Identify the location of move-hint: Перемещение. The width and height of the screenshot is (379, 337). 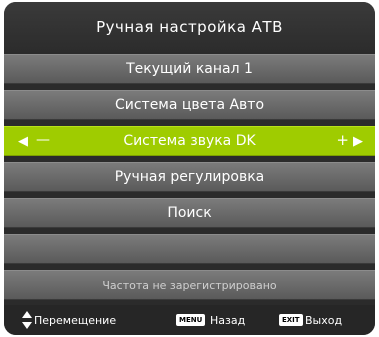
(75, 320).